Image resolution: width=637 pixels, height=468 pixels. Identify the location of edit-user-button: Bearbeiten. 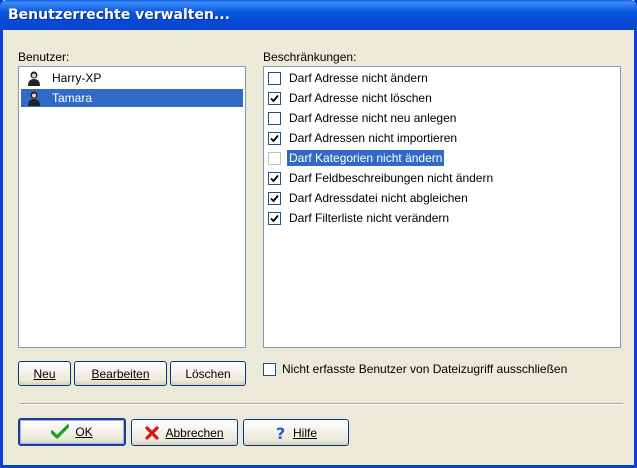
(120, 373).